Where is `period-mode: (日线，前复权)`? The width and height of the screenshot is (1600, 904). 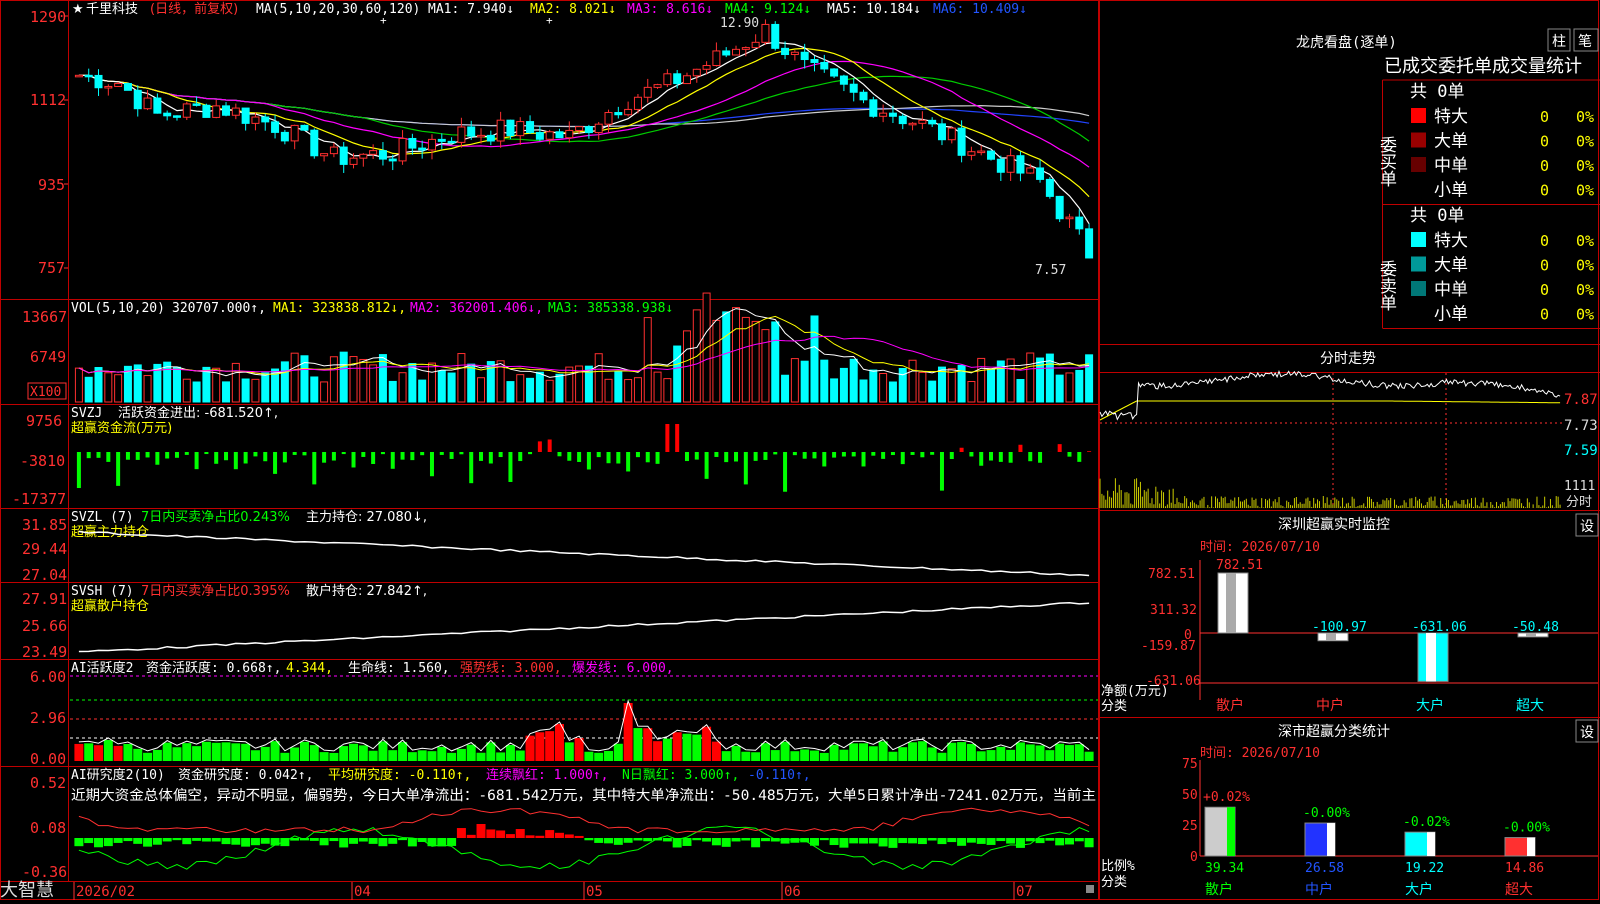 period-mode: (日线，前复权) is located at coordinates (194, 9).